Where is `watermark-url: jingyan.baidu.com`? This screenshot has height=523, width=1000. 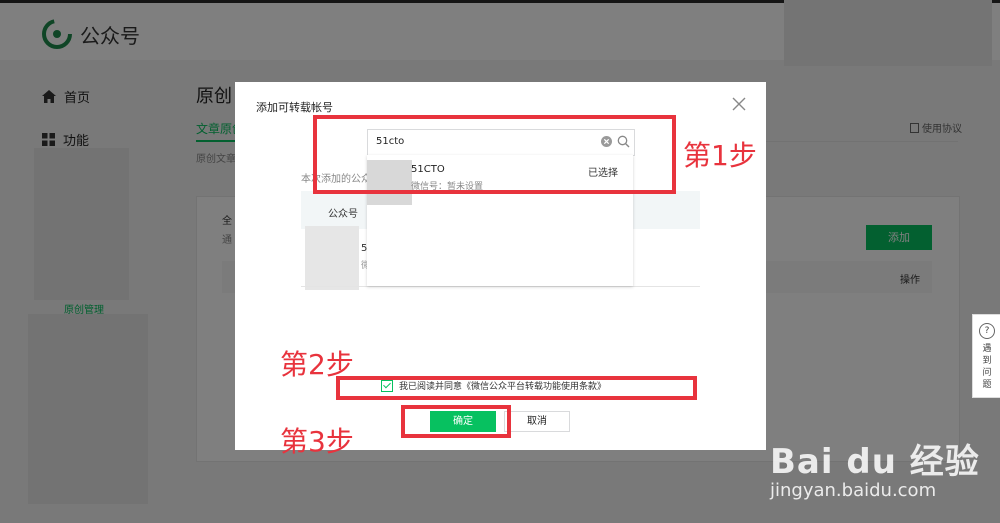
watermark-url: jingyan.baidu.com is located at coordinates (853, 490).